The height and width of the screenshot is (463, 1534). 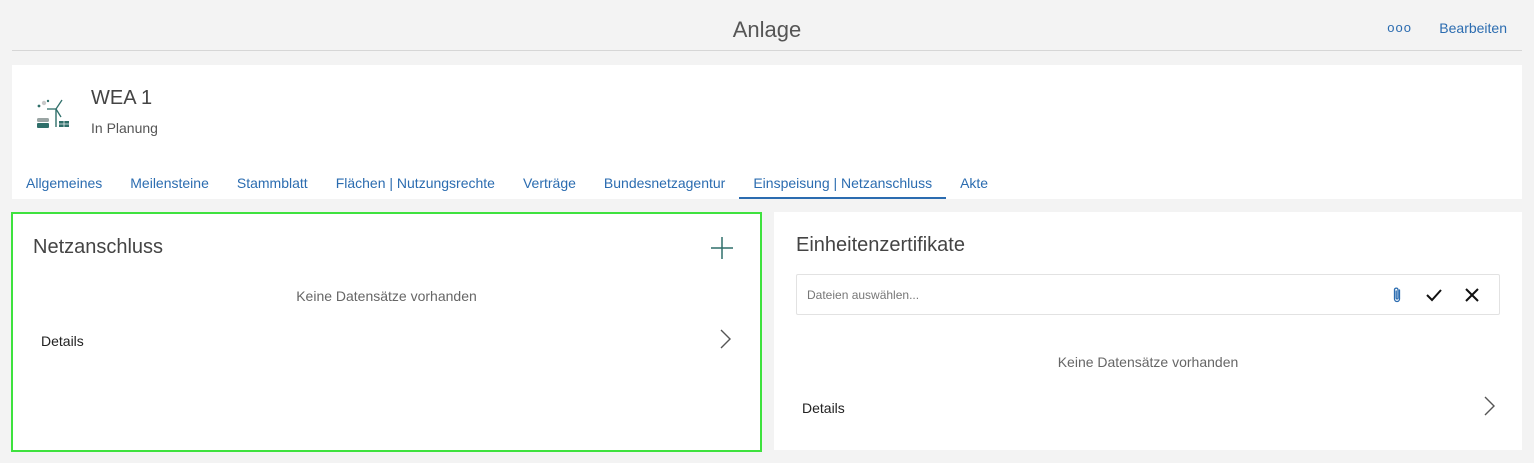 I want to click on einheitenzertifikate-details-row: Details, so click(x=1148, y=408).